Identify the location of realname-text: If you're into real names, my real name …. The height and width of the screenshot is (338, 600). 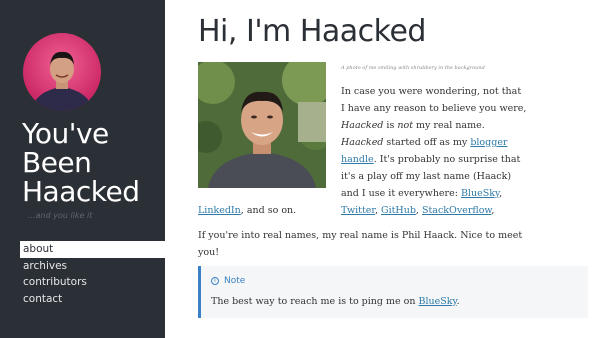
(360, 235).